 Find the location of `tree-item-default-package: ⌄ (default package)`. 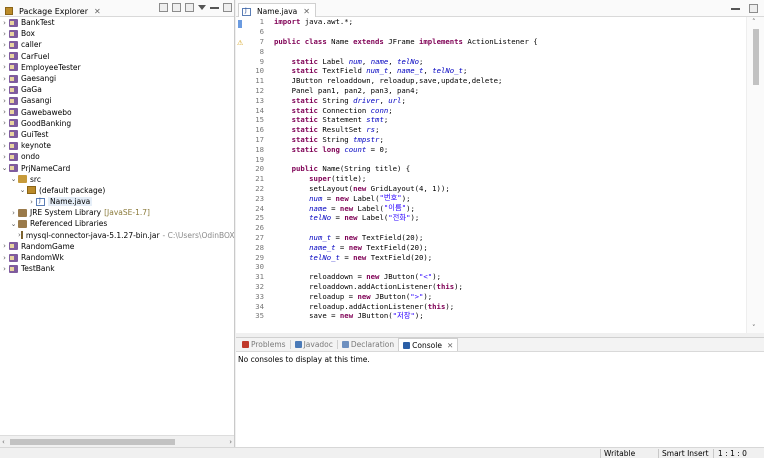

tree-item-default-package: ⌄ (default package) is located at coordinates (117, 190).